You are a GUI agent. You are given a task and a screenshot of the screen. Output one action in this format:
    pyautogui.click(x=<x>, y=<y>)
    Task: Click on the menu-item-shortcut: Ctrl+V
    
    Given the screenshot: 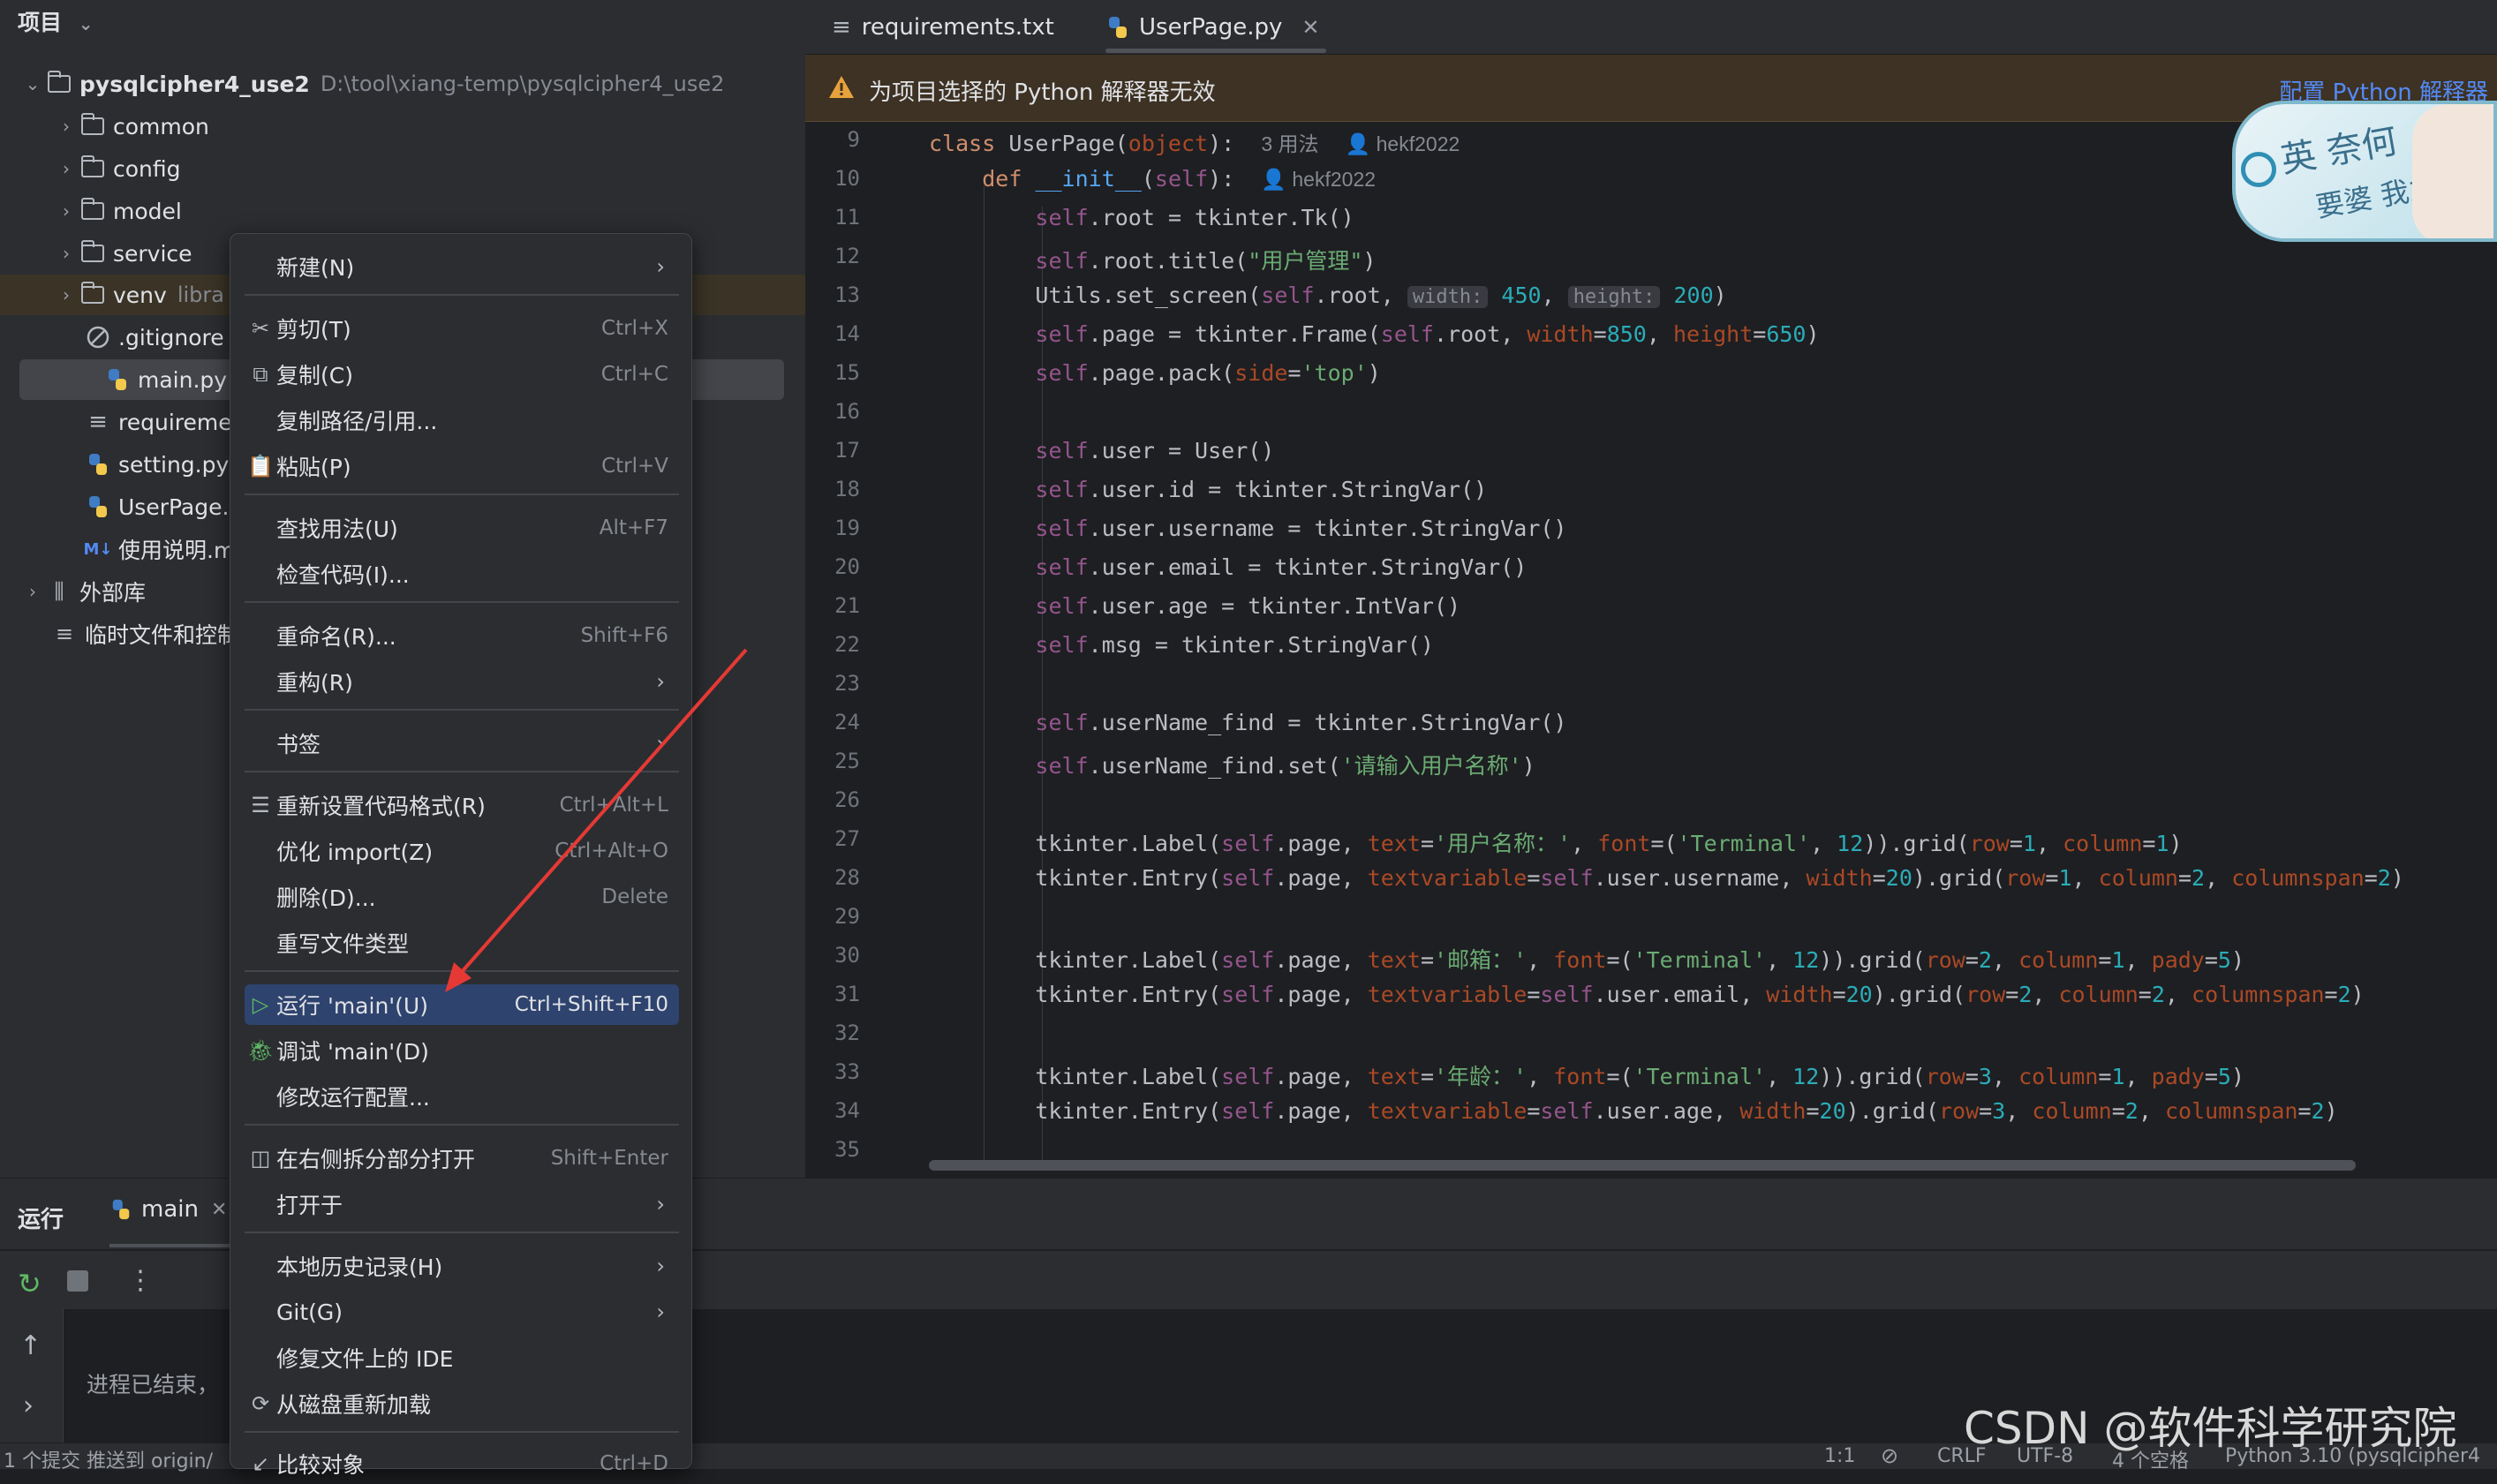 What is the action you would take?
    pyautogui.click(x=635, y=466)
    